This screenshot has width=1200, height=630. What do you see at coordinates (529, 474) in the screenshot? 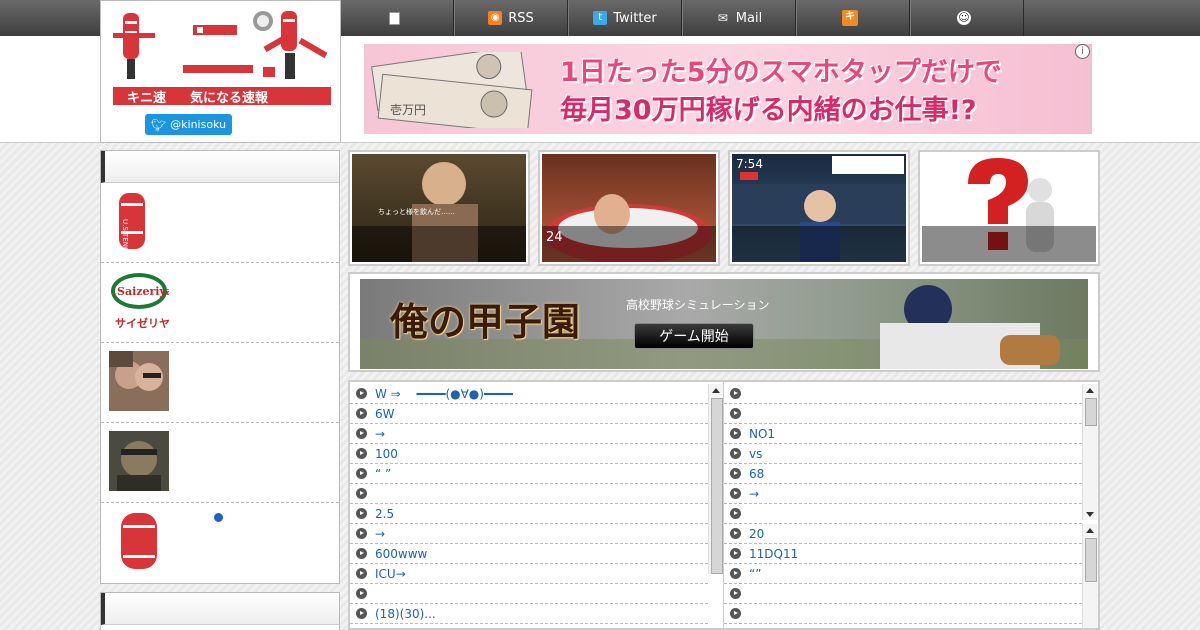
I see `list-item: “ ”` at bounding box center [529, 474].